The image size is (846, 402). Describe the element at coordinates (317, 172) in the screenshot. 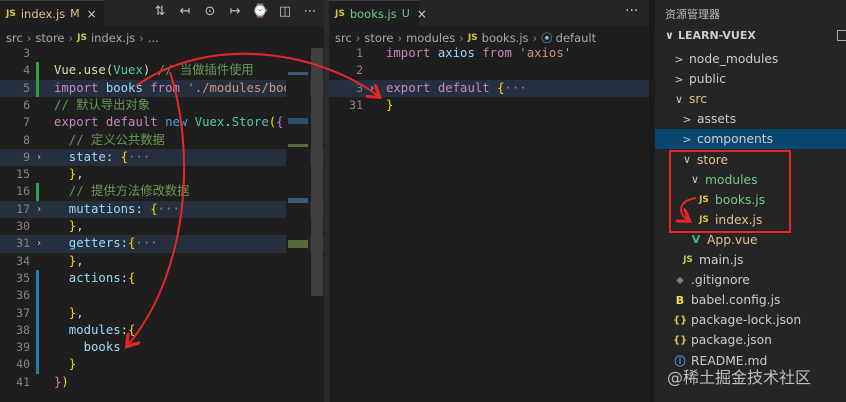

I see `vertical-scrollbar` at that location.